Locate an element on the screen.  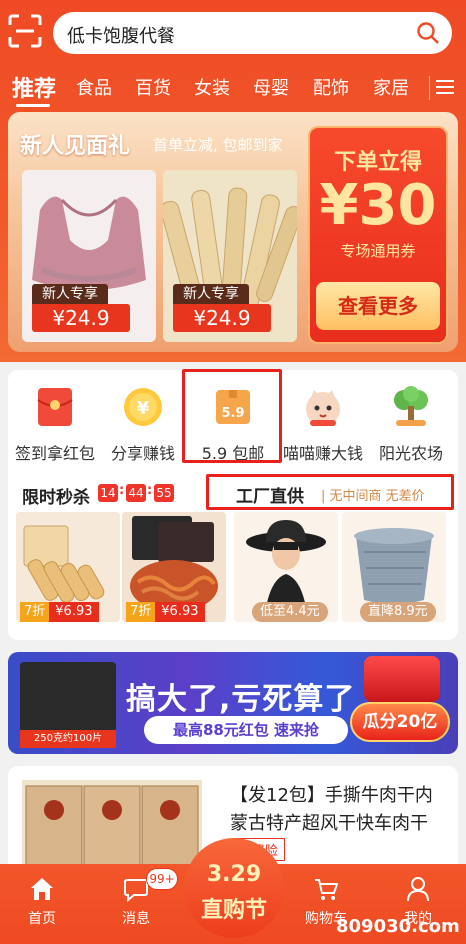
quick-link-sign-in-red-packet: 签到拿红包 is located at coordinates (55, 421).